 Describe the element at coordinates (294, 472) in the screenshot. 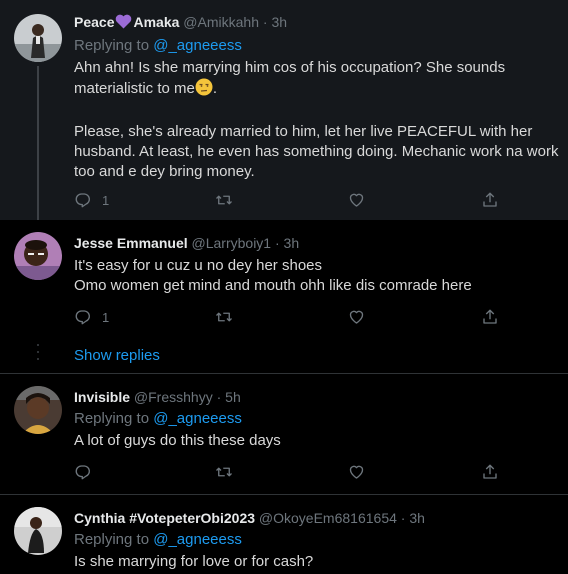

I see `tweet-actions` at that location.